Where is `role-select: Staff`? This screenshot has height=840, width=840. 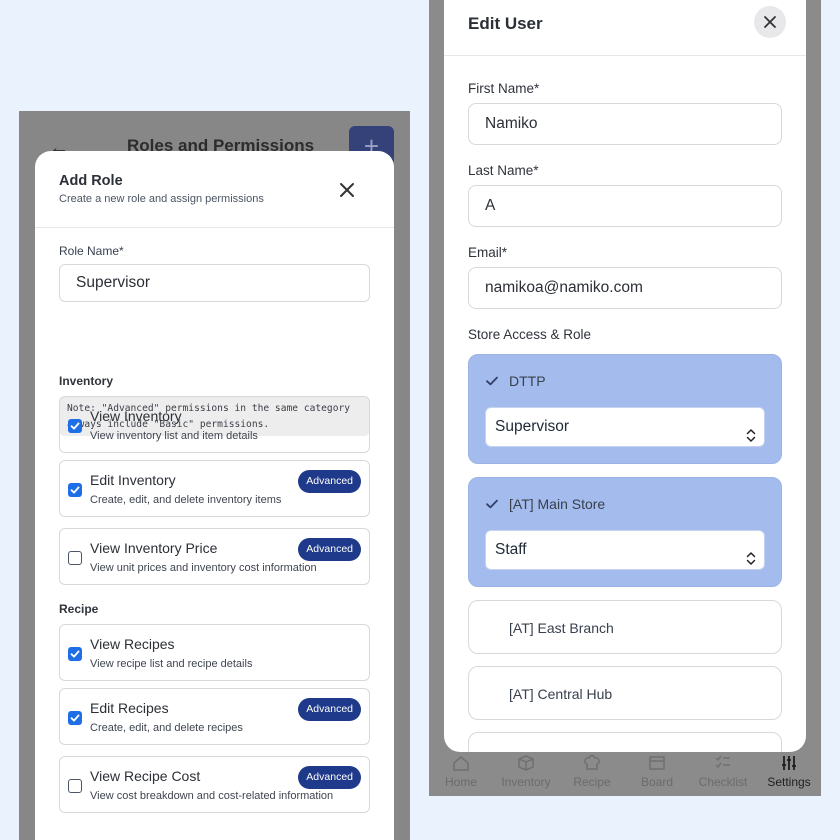
role-select: Staff is located at coordinates (625, 550).